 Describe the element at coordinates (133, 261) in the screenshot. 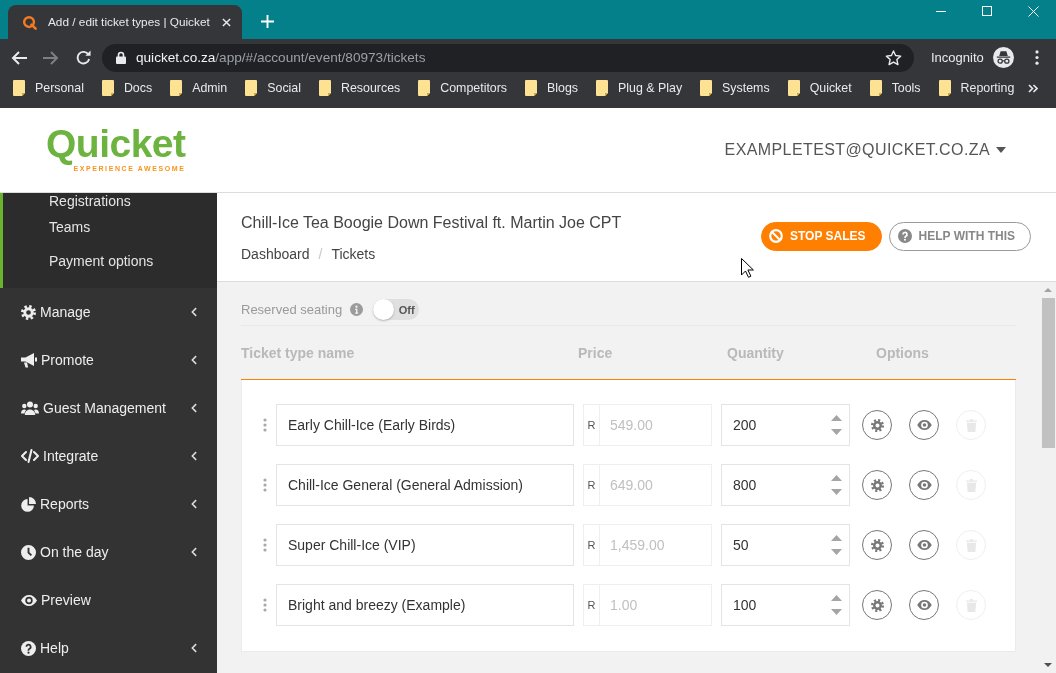

I see `submenu-item: Payment options` at that location.